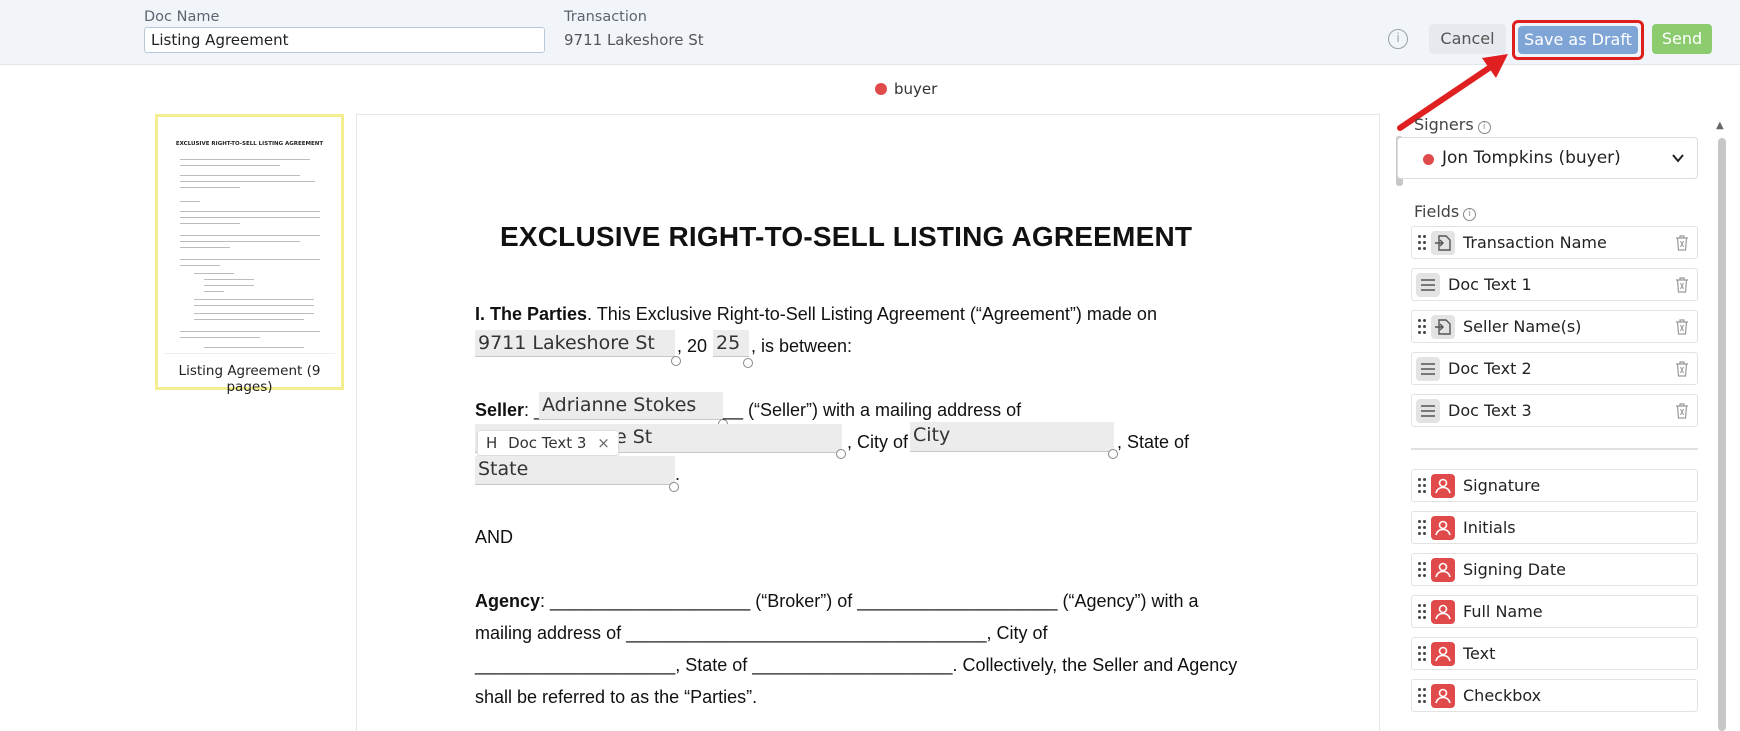 This screenshot has width=1740, height=731. Describe the element at coordinates (692, 346) in the screenshot. I see `date-separator: , 20` at that location.